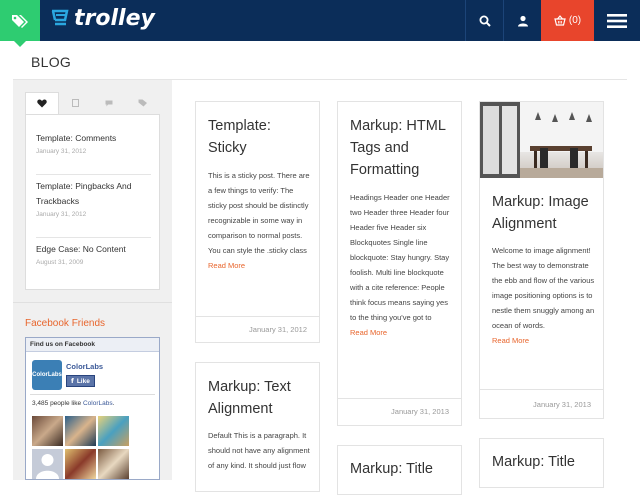 This screenshot has width=640, height=495. I want to click on facebook-page-name: ColorLabs, so click(84, 366).